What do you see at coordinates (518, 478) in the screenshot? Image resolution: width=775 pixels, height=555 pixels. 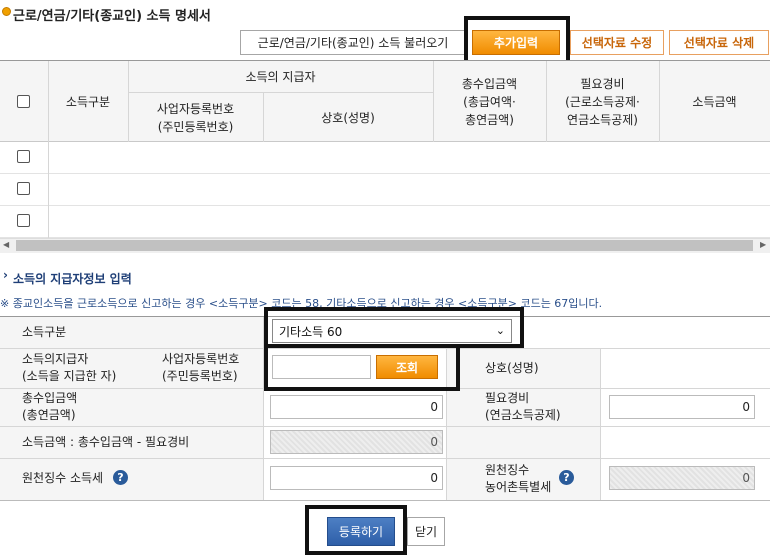 I see `rural-tax-label: 원천징수 농어촌특별세` at bounding box center [518, 478].